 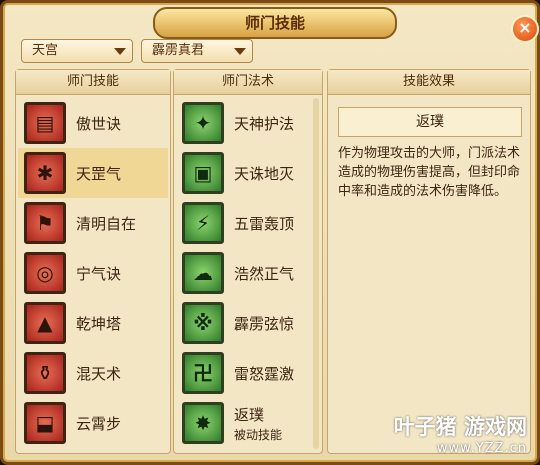 I want to click on sect-dropdown-value: 天宫, so click(x=45, y=50).